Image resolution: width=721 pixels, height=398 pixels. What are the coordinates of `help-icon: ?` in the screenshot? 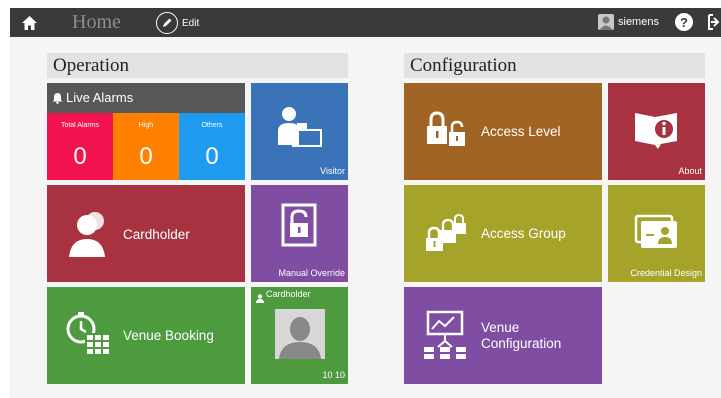 It's located at (684, 22).